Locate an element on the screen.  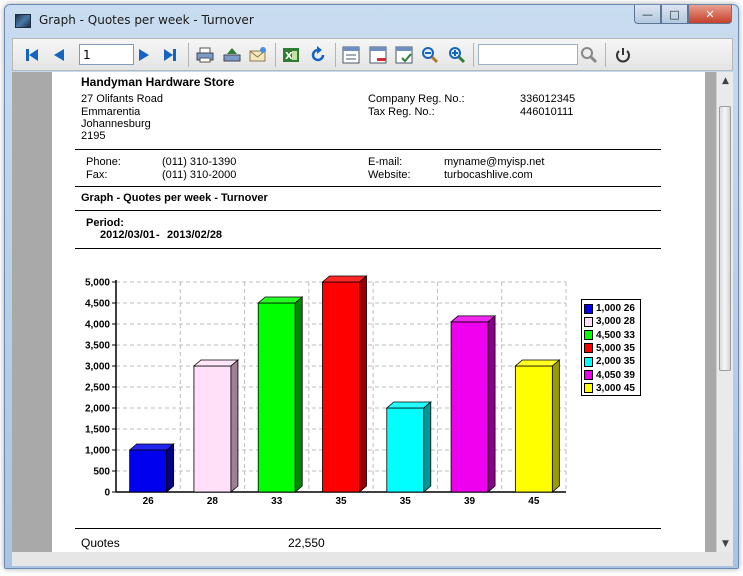
last-page-button is located at coordinates (170, 55).